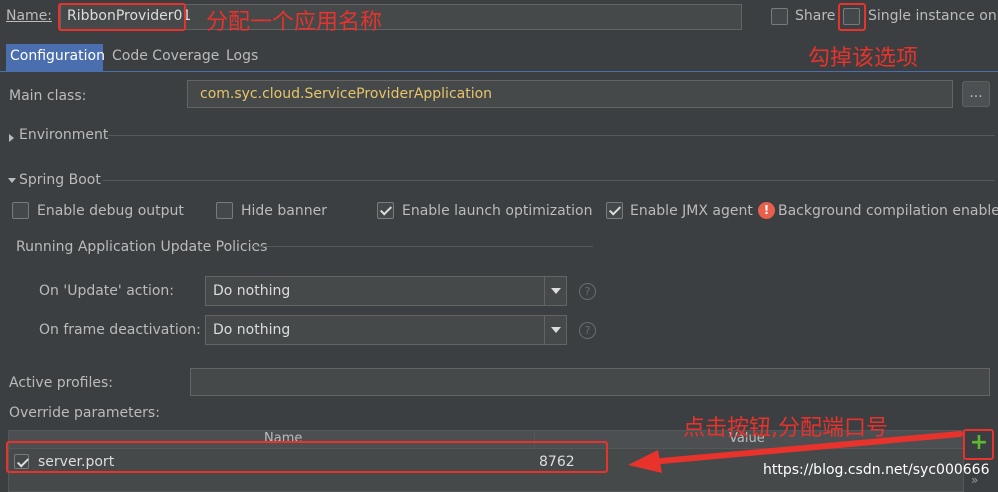 The height and width of the screenshot is (492, 998). I want to click on hide-banner-label: Hide banner, so click(284, 211).